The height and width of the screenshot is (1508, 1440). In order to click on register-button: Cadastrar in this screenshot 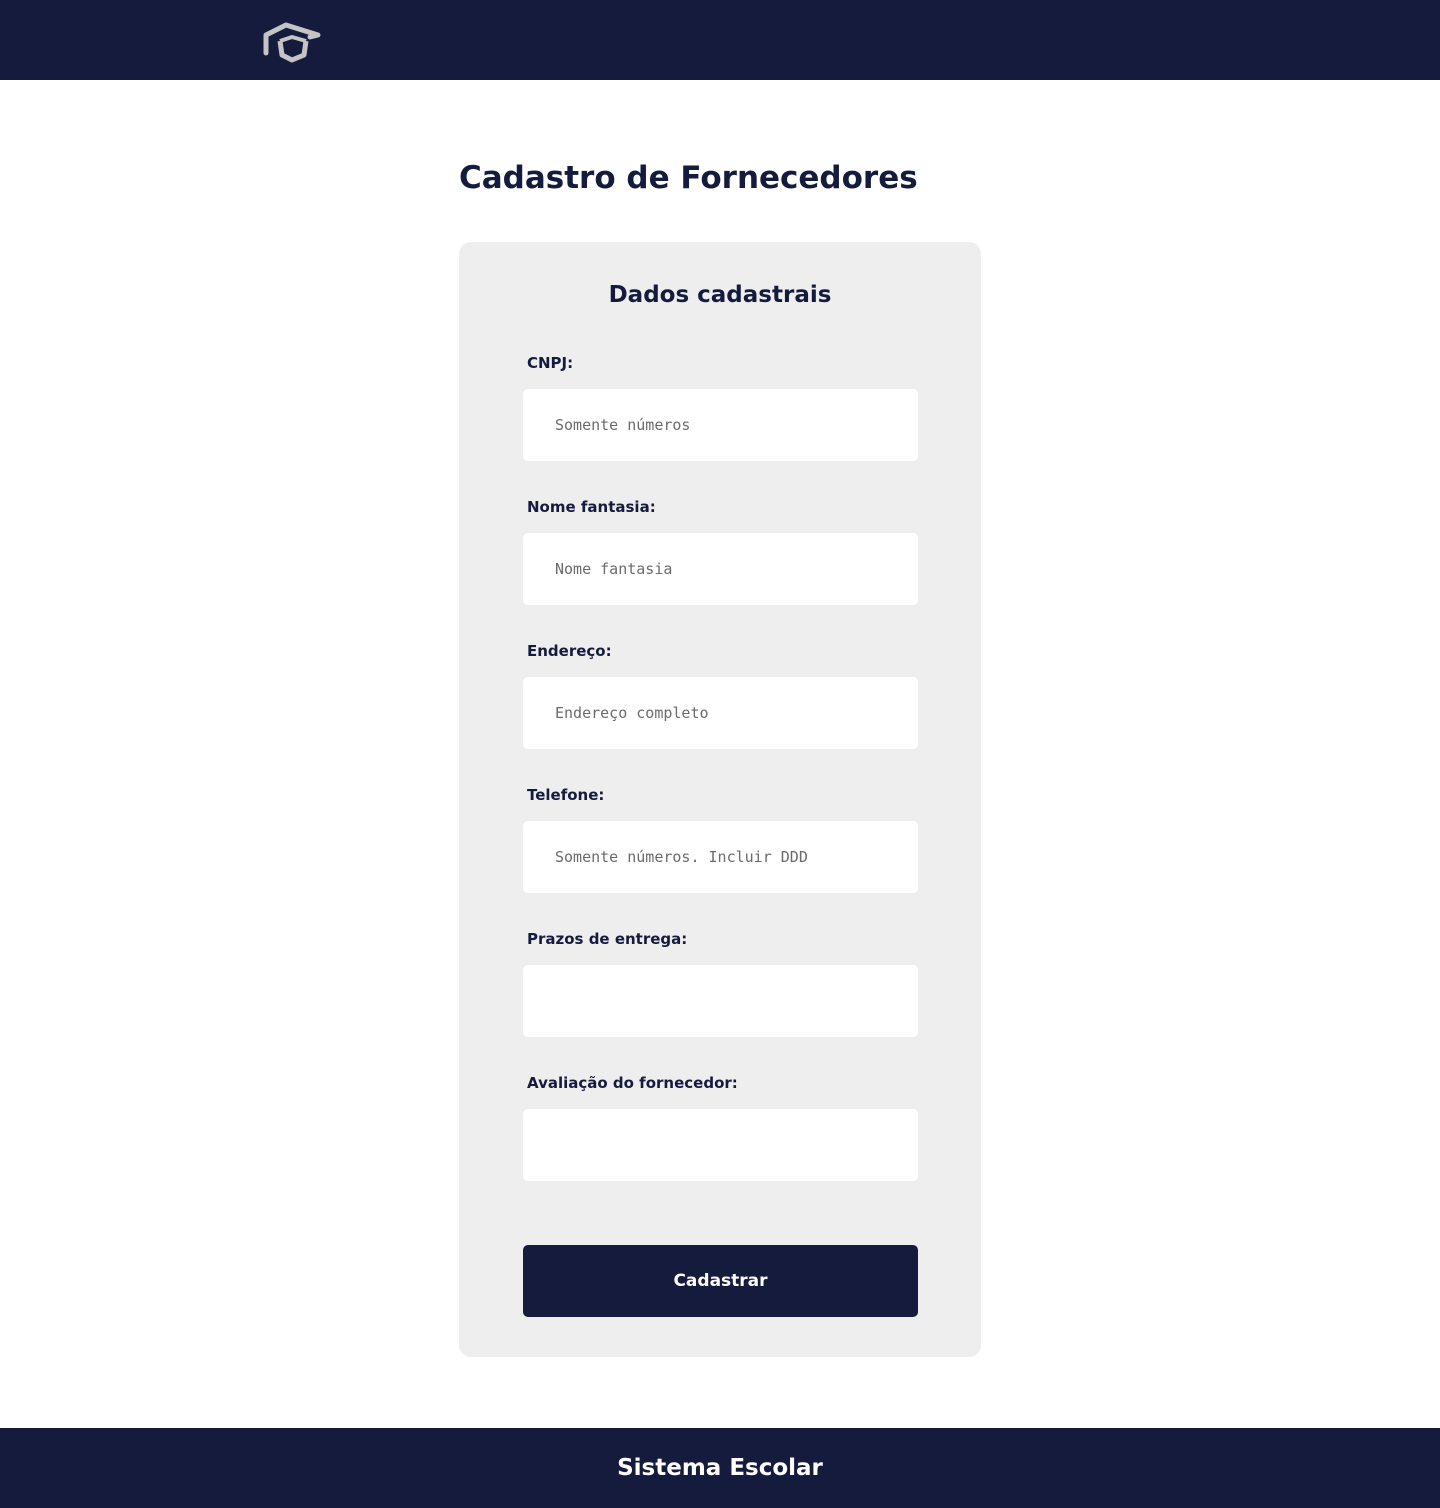, I will do `click(720, 1281)`.